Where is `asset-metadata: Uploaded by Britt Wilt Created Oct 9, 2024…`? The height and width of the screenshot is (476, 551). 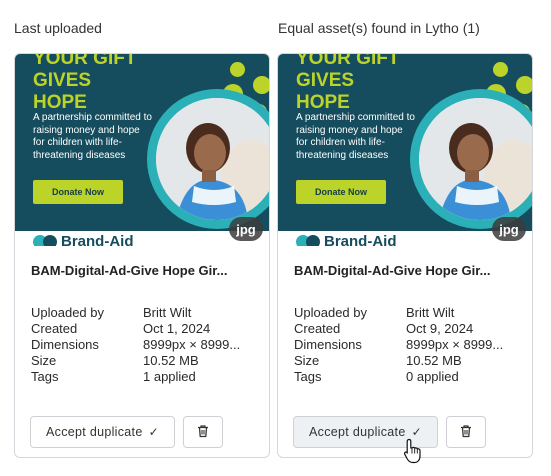
asset-metadata: Uploaded by Britt Wilt Created Oct 9, 2024… is located at coordinates (409, 345).